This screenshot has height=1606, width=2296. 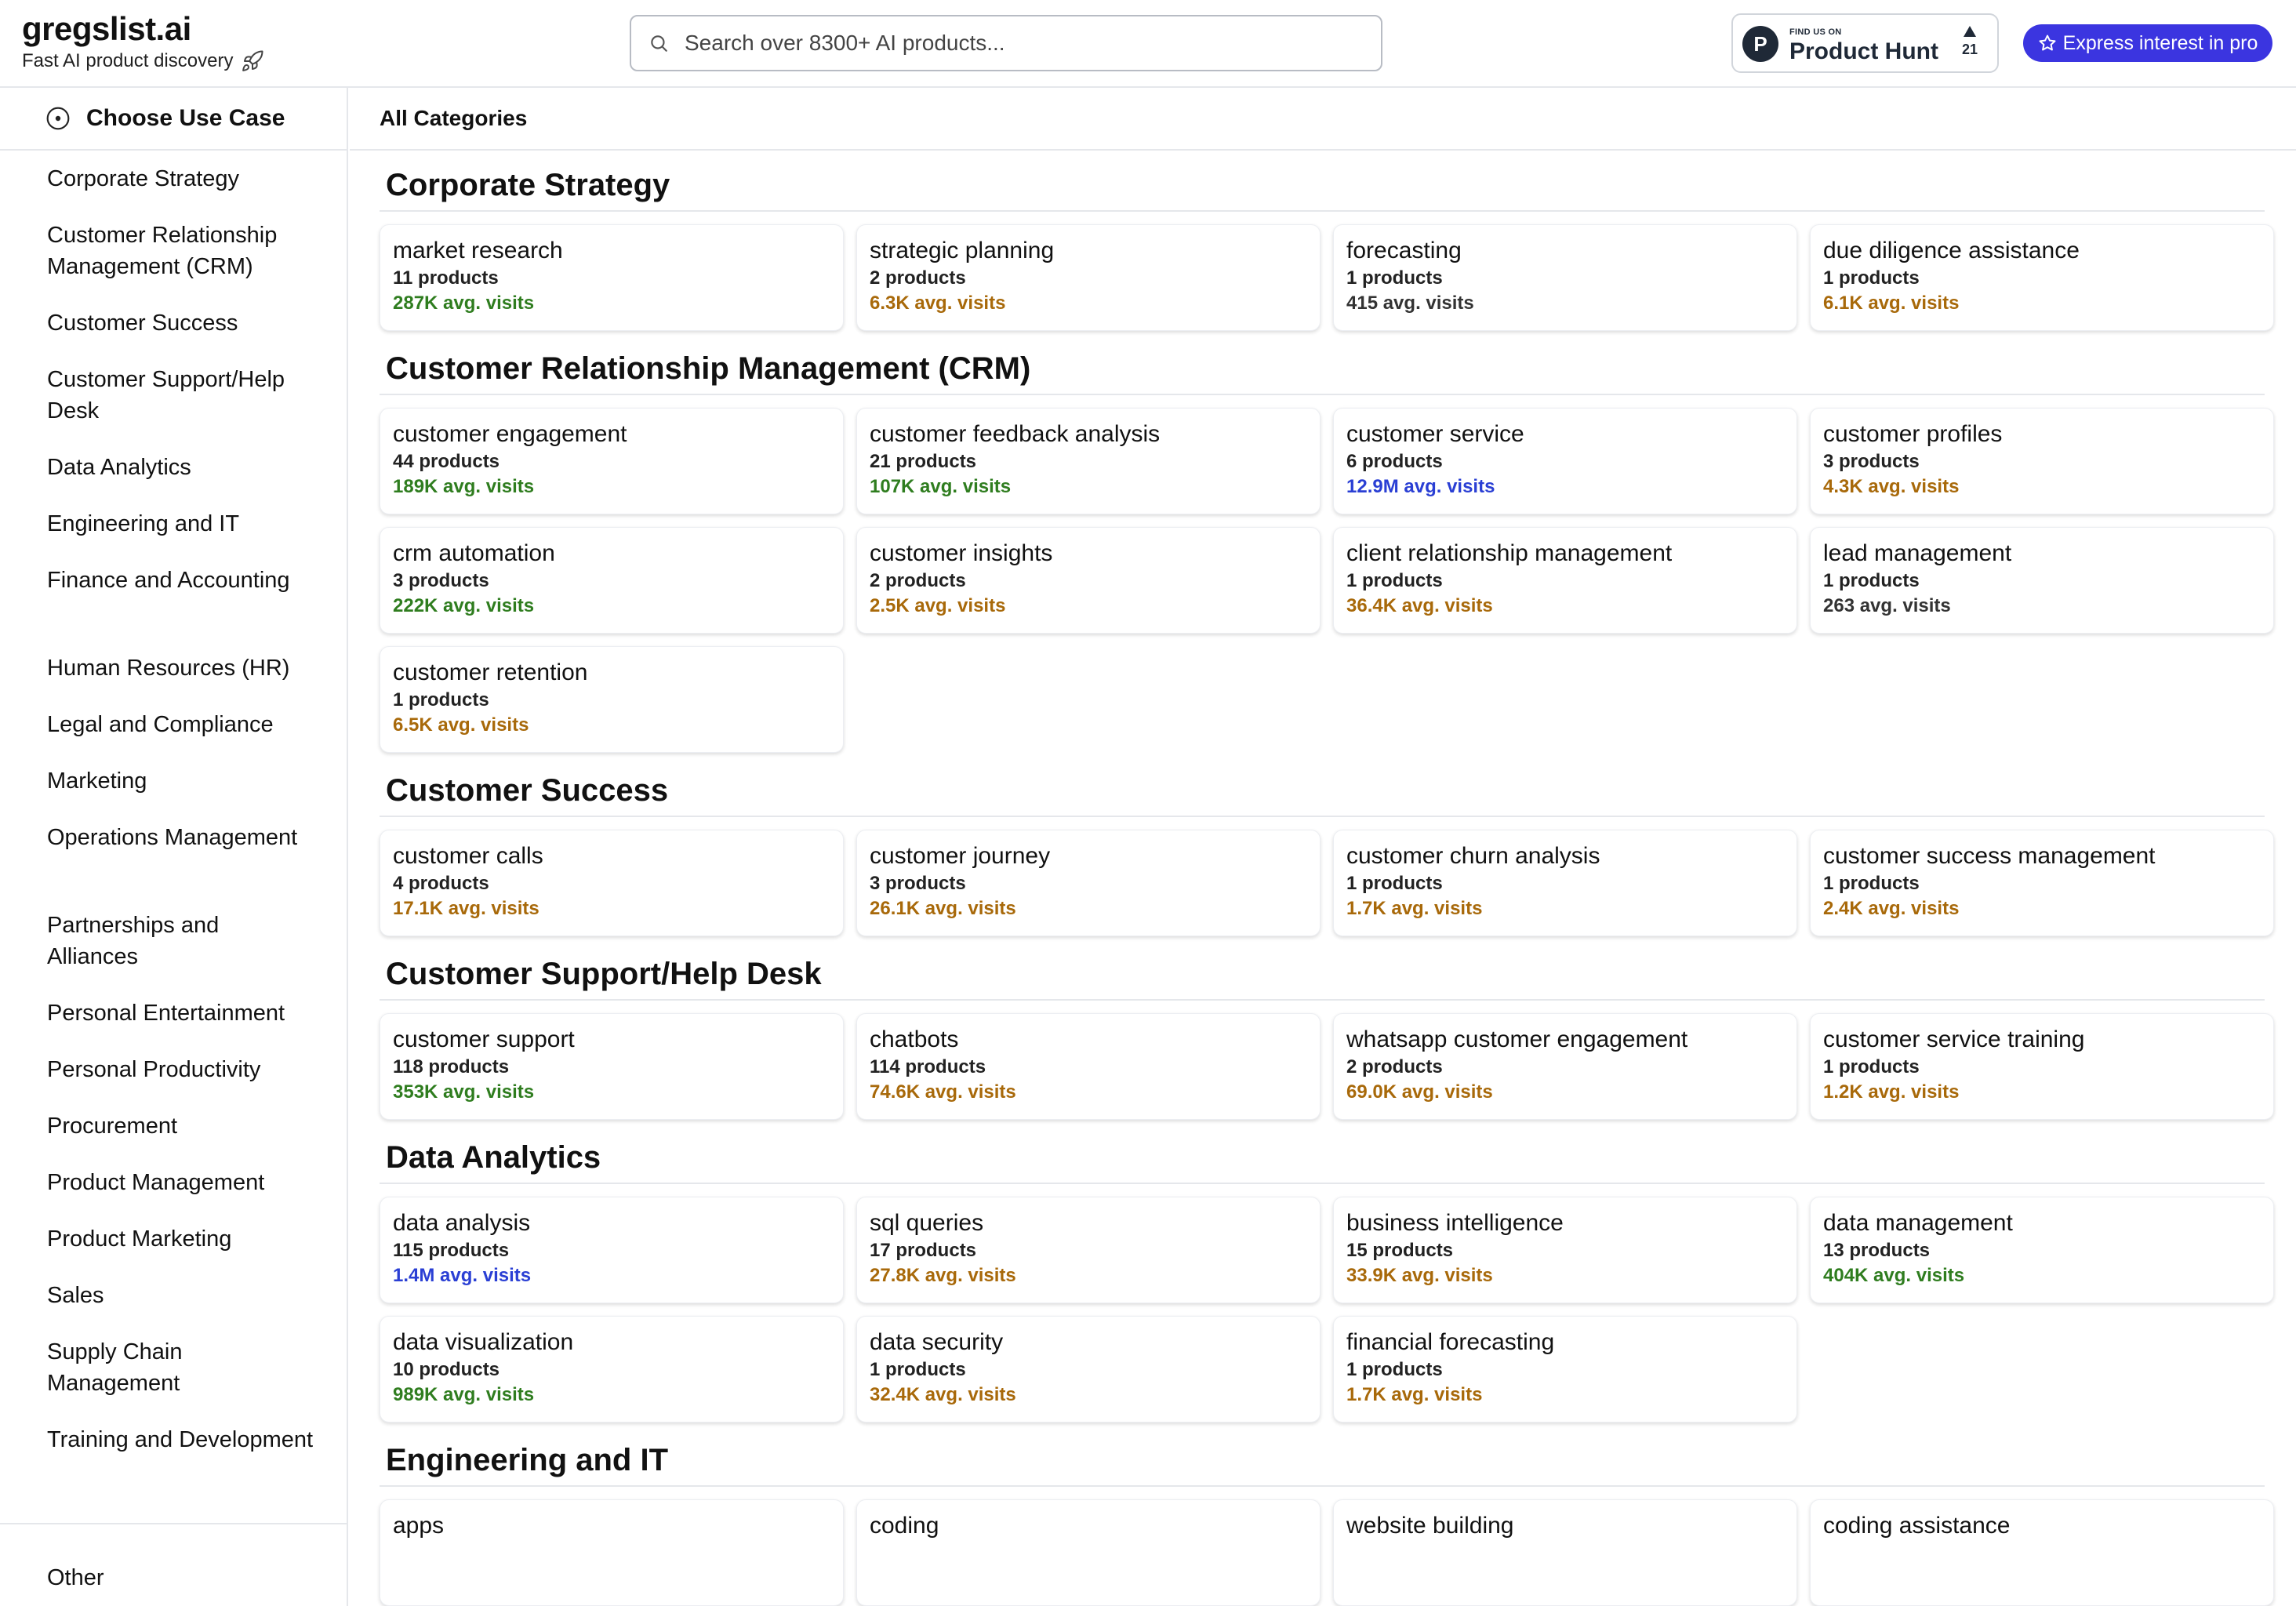 I want to click on category-card: apps, so click(x=612, y=1552).